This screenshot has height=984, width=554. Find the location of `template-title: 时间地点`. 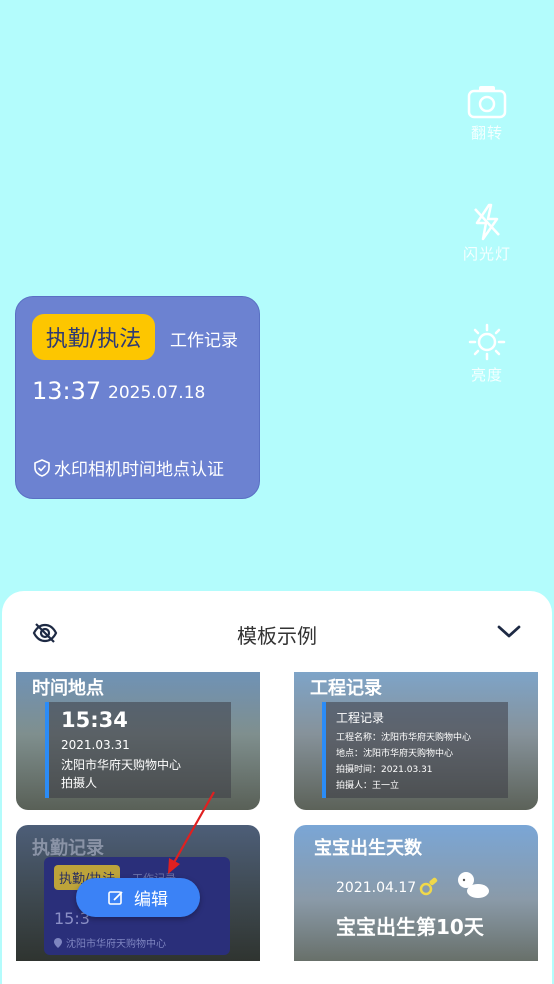

template-title: 时间地点 is located at coordinates (68, 688).